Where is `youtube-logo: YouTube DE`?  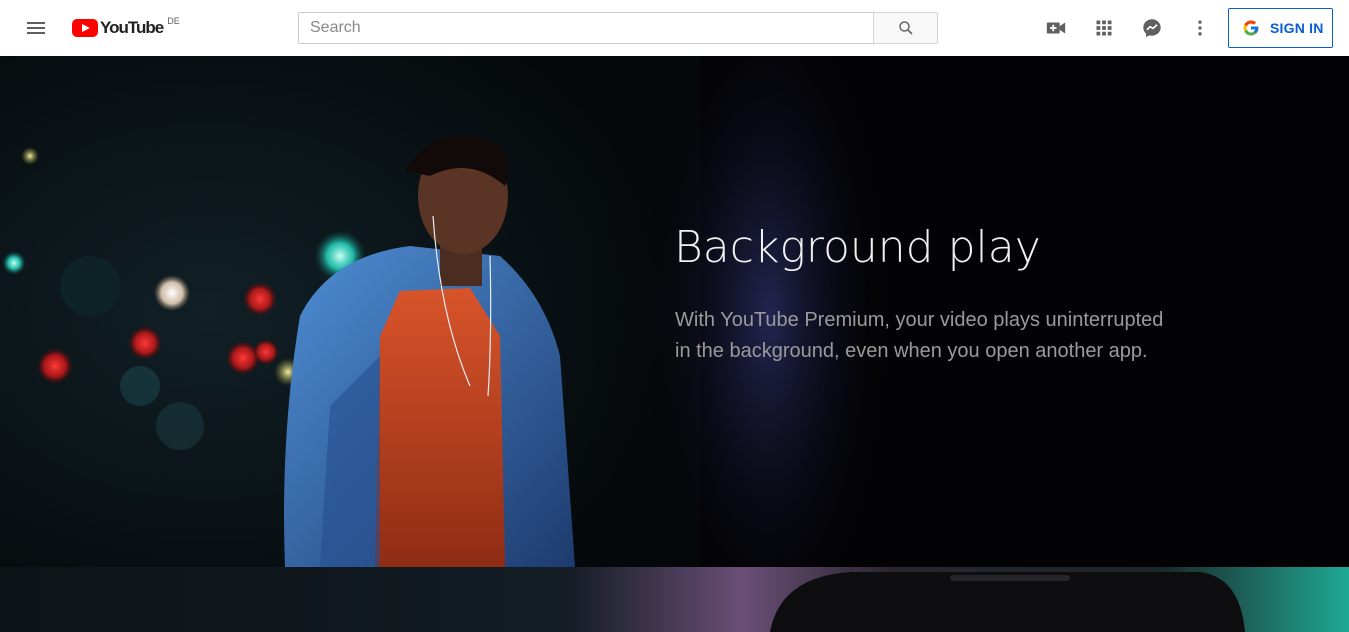 youtube-logo: YouTube DE is located at coordinates (126, 27).